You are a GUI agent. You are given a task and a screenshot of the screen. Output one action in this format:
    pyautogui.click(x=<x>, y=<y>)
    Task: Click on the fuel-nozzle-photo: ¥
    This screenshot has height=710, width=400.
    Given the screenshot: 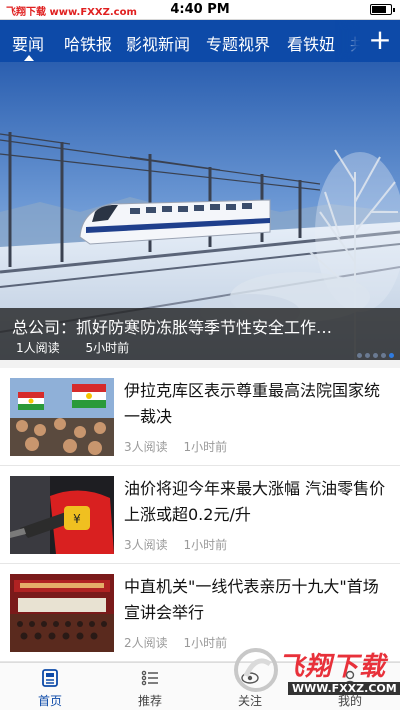 What is the action you would take?
    pyautogui.click(x=62, y=515)
    